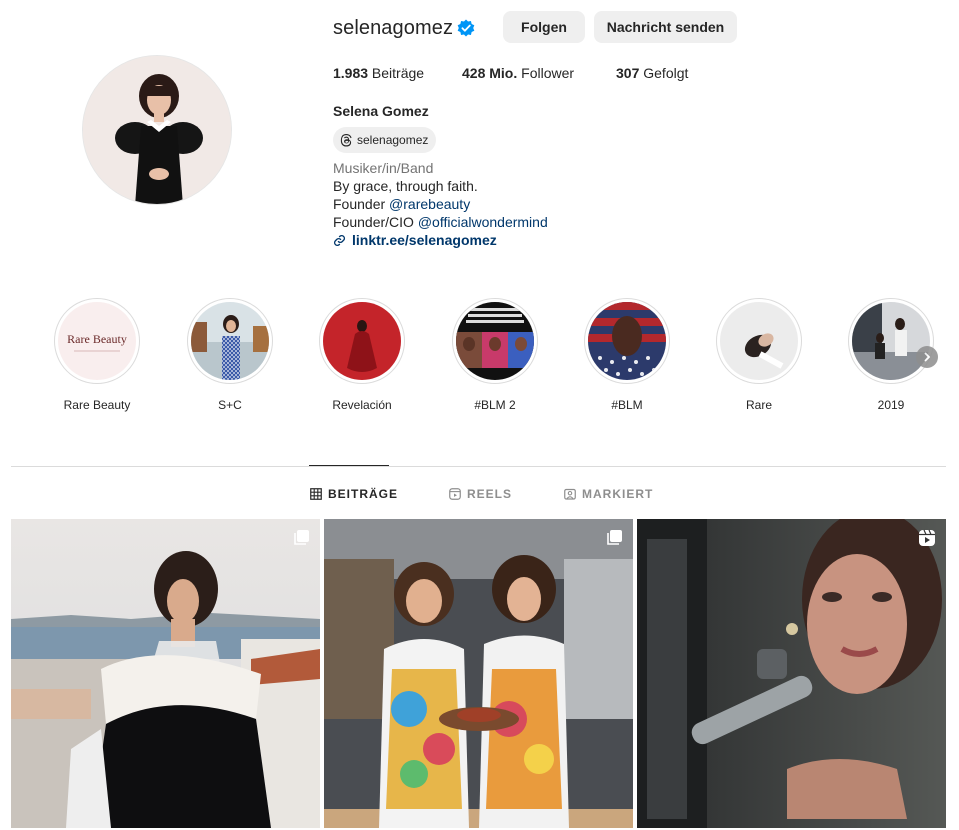 The width and height of the screenshot is (959, 830). Describe the element at coordinates (379, 73) in the screenshot. I see `posts-count: 1.983 Beiträge` at that location.